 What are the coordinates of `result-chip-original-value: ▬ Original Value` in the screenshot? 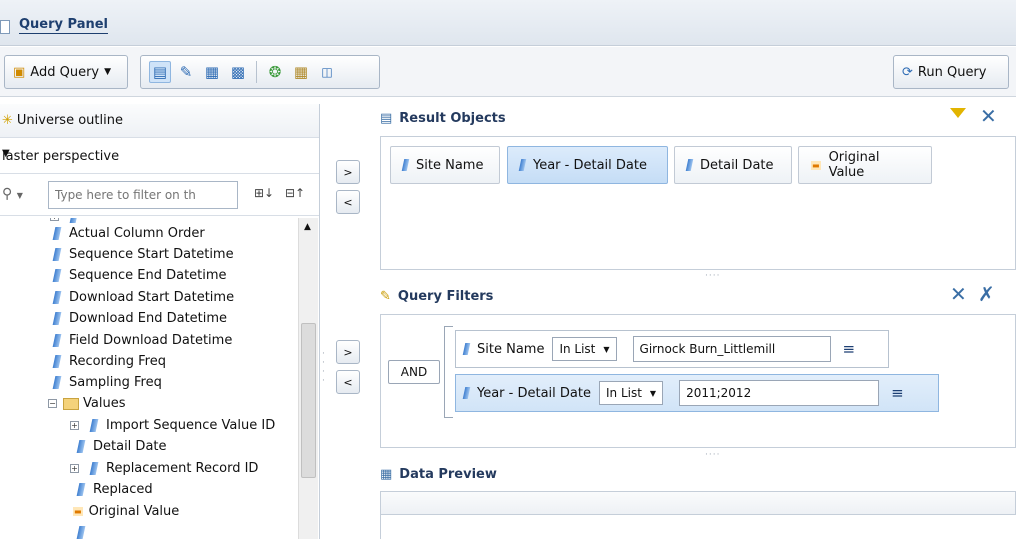 It's located at (865, 165).